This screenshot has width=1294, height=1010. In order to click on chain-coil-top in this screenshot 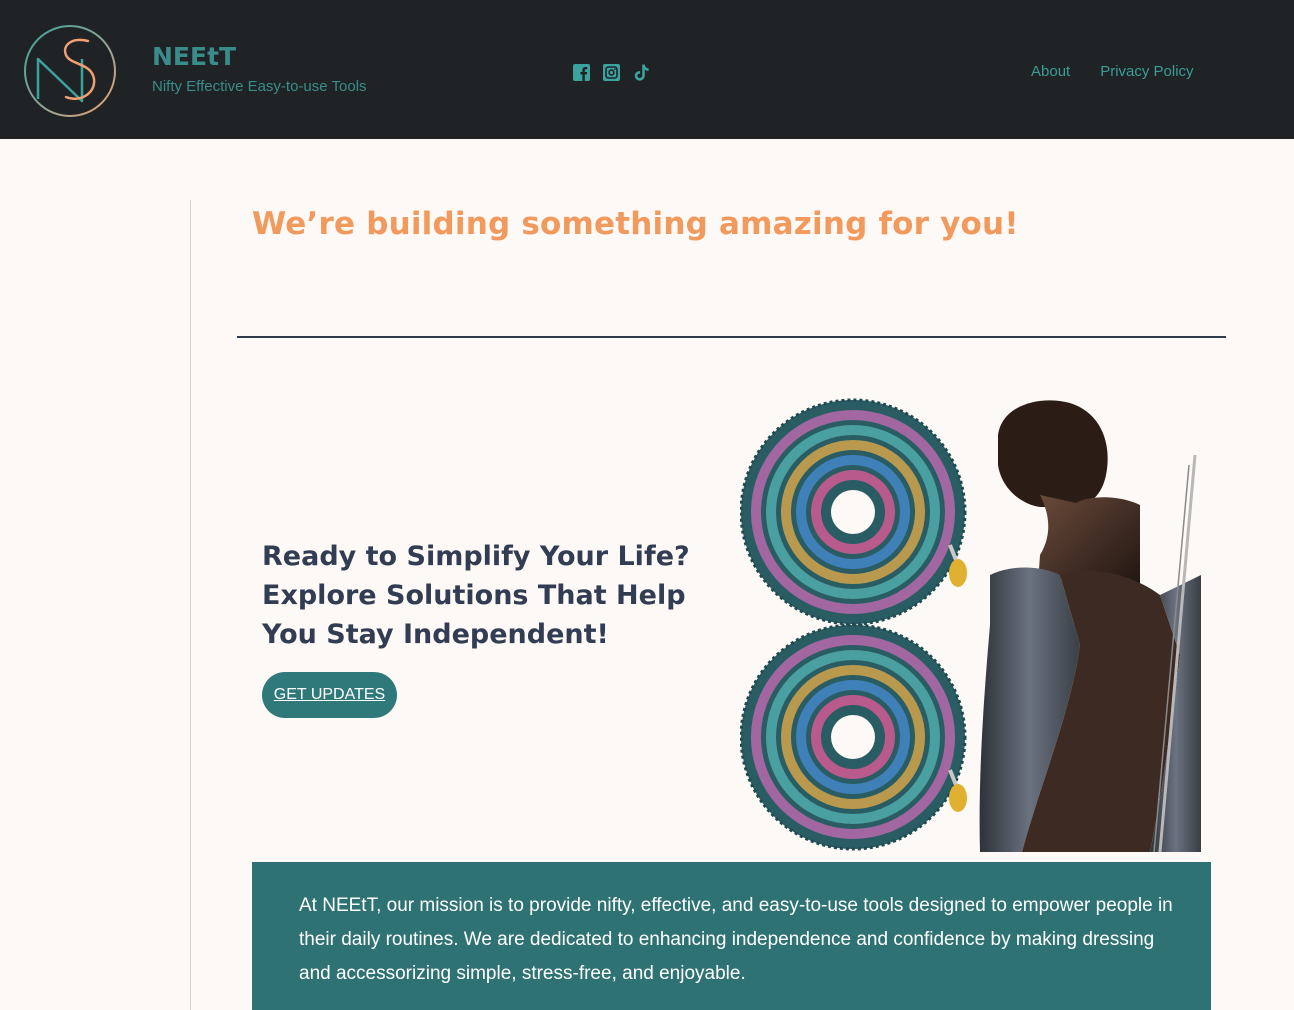, I will do `click(853, 512)`.